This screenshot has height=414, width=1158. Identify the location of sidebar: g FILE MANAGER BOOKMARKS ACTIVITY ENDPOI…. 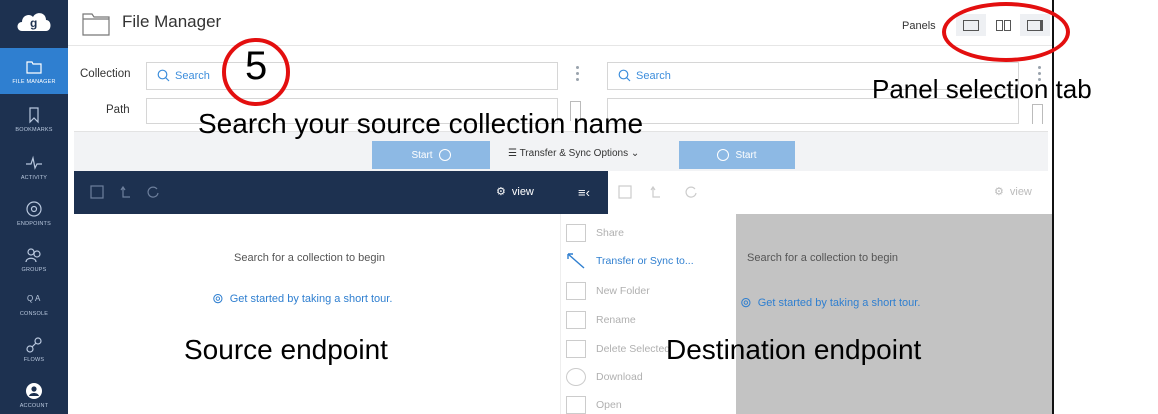
(34, 207).